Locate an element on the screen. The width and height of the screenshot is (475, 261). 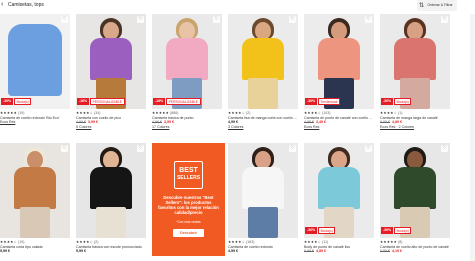
sort-filter-button: ⇅ Ordenar & Filtrar is located at coordinates (437, 5).